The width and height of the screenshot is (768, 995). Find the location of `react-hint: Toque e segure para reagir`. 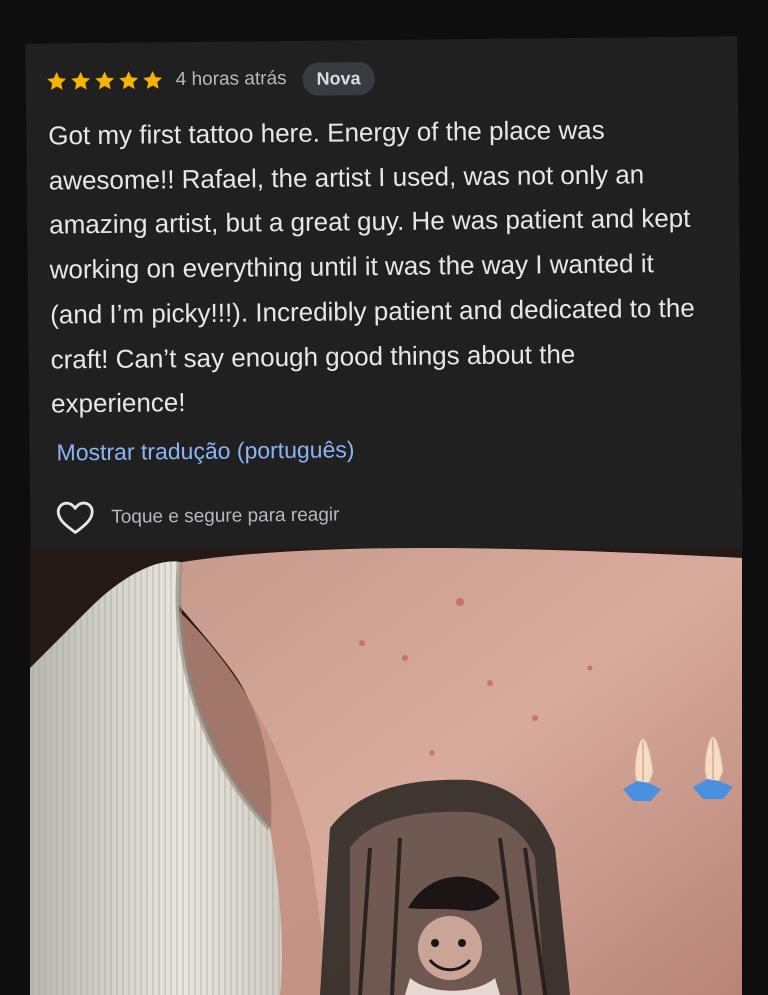

react-hint: Toque e segure para reagir is located at coordinates (225, 516).